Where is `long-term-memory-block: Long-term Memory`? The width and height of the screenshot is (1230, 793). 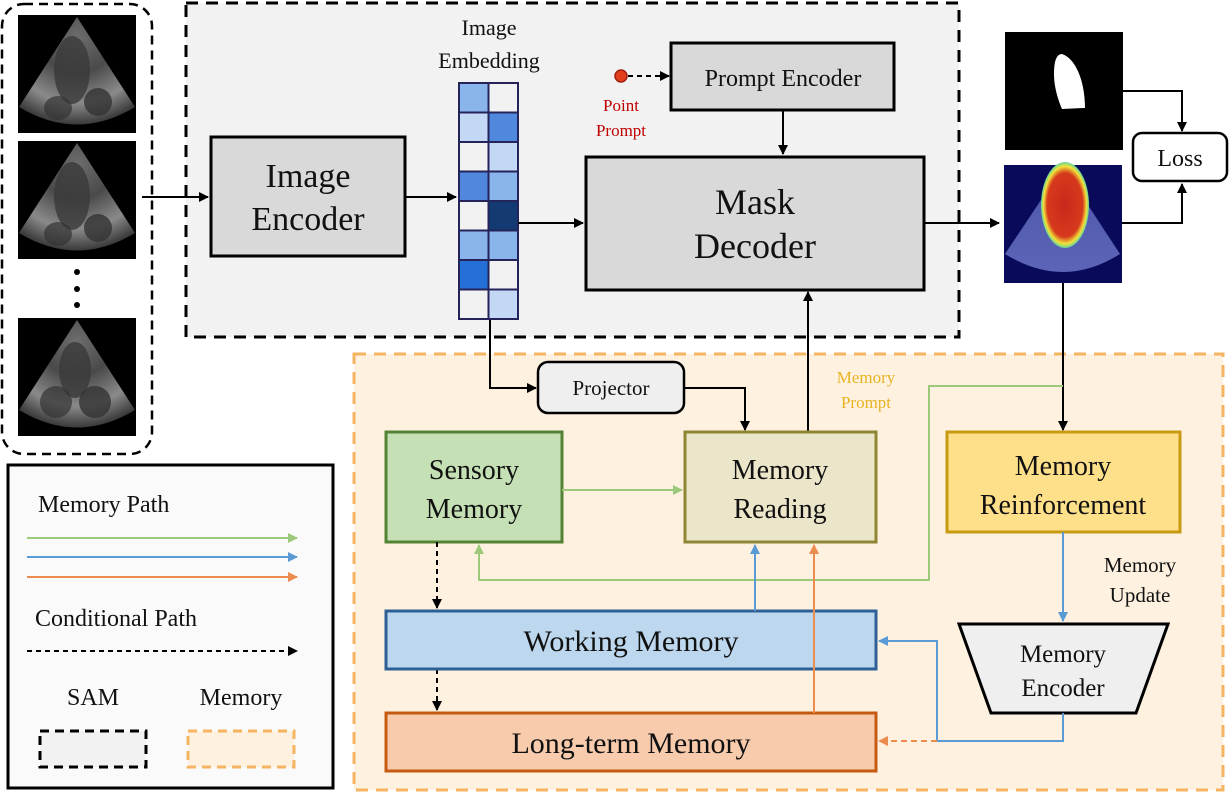
long-term-memory-block: Long-term Memory is located at coordinates (631, 742).